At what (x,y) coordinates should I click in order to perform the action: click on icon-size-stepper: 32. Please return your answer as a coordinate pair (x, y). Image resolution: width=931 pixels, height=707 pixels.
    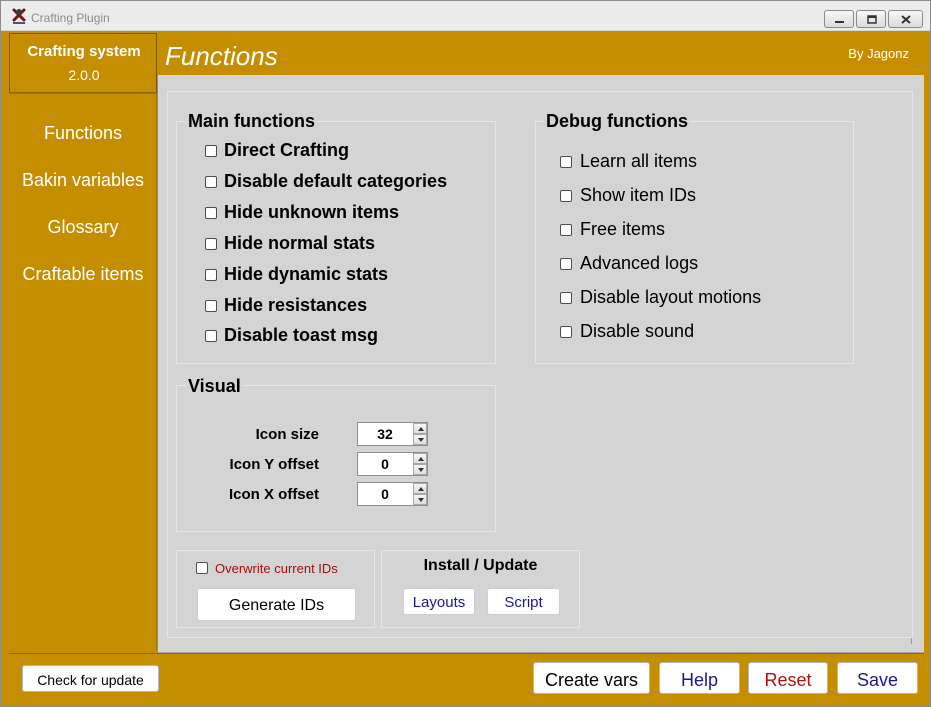
    Looking at the image, I should click on (392, 434).